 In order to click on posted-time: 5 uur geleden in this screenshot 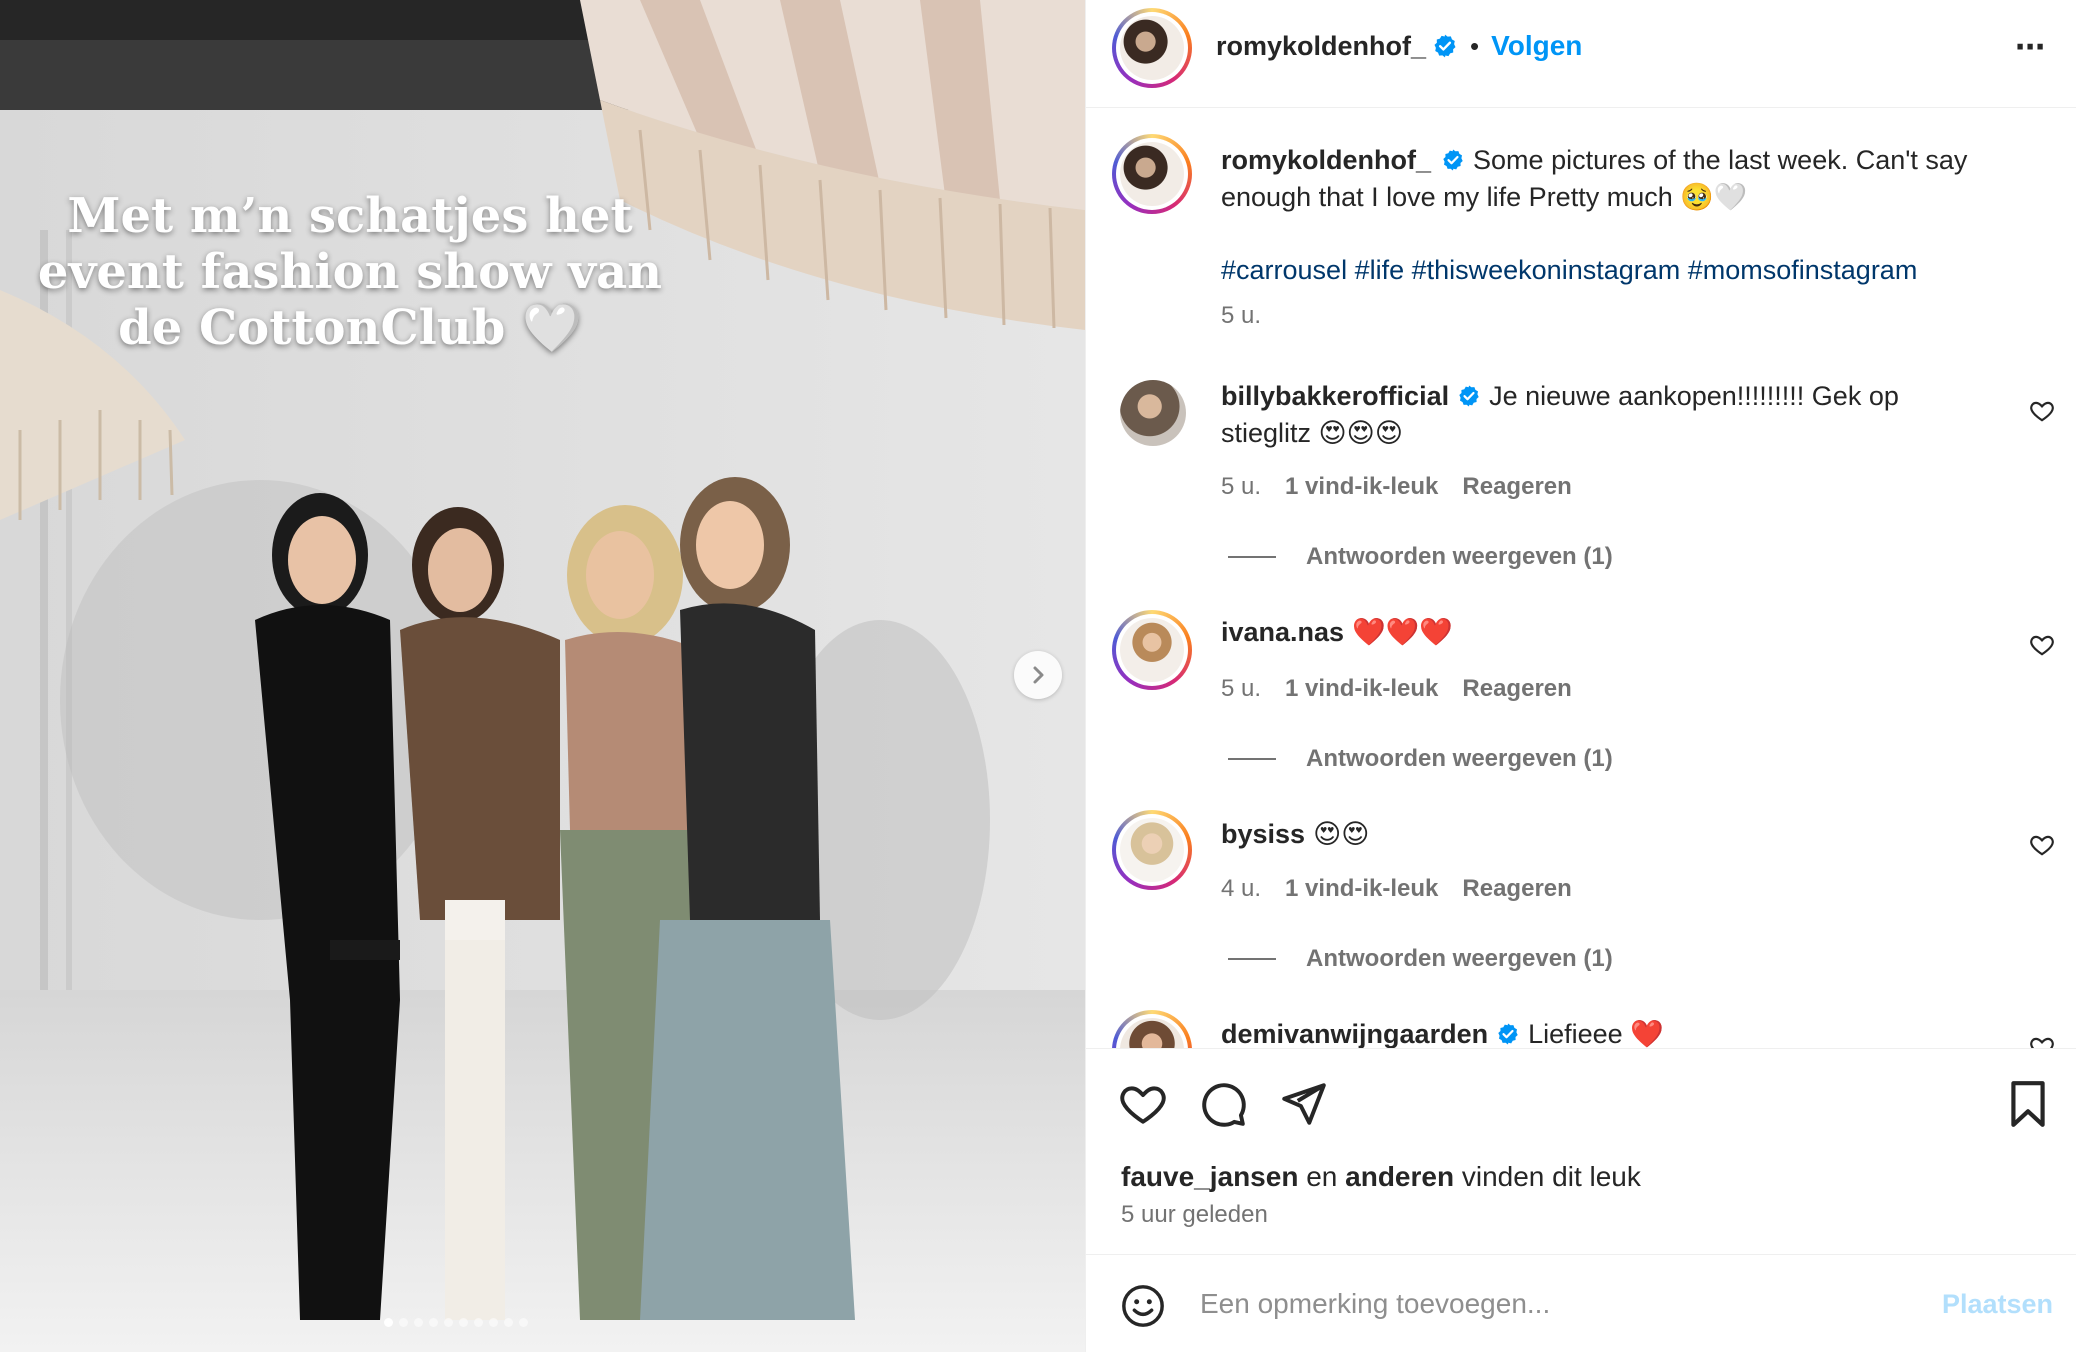, I will do `click(1194, 1215)`.